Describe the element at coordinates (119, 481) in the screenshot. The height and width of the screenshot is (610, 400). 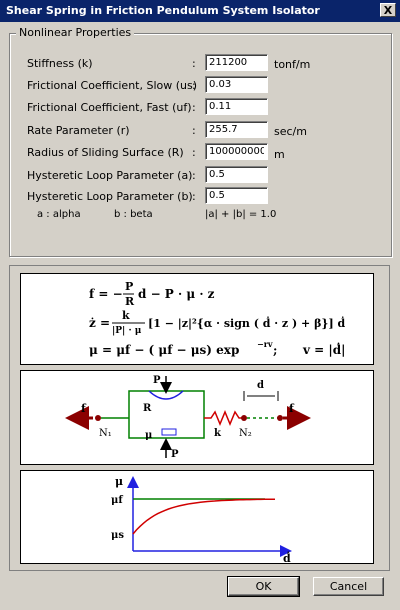
I see `y-axis-label: μ` at that location.